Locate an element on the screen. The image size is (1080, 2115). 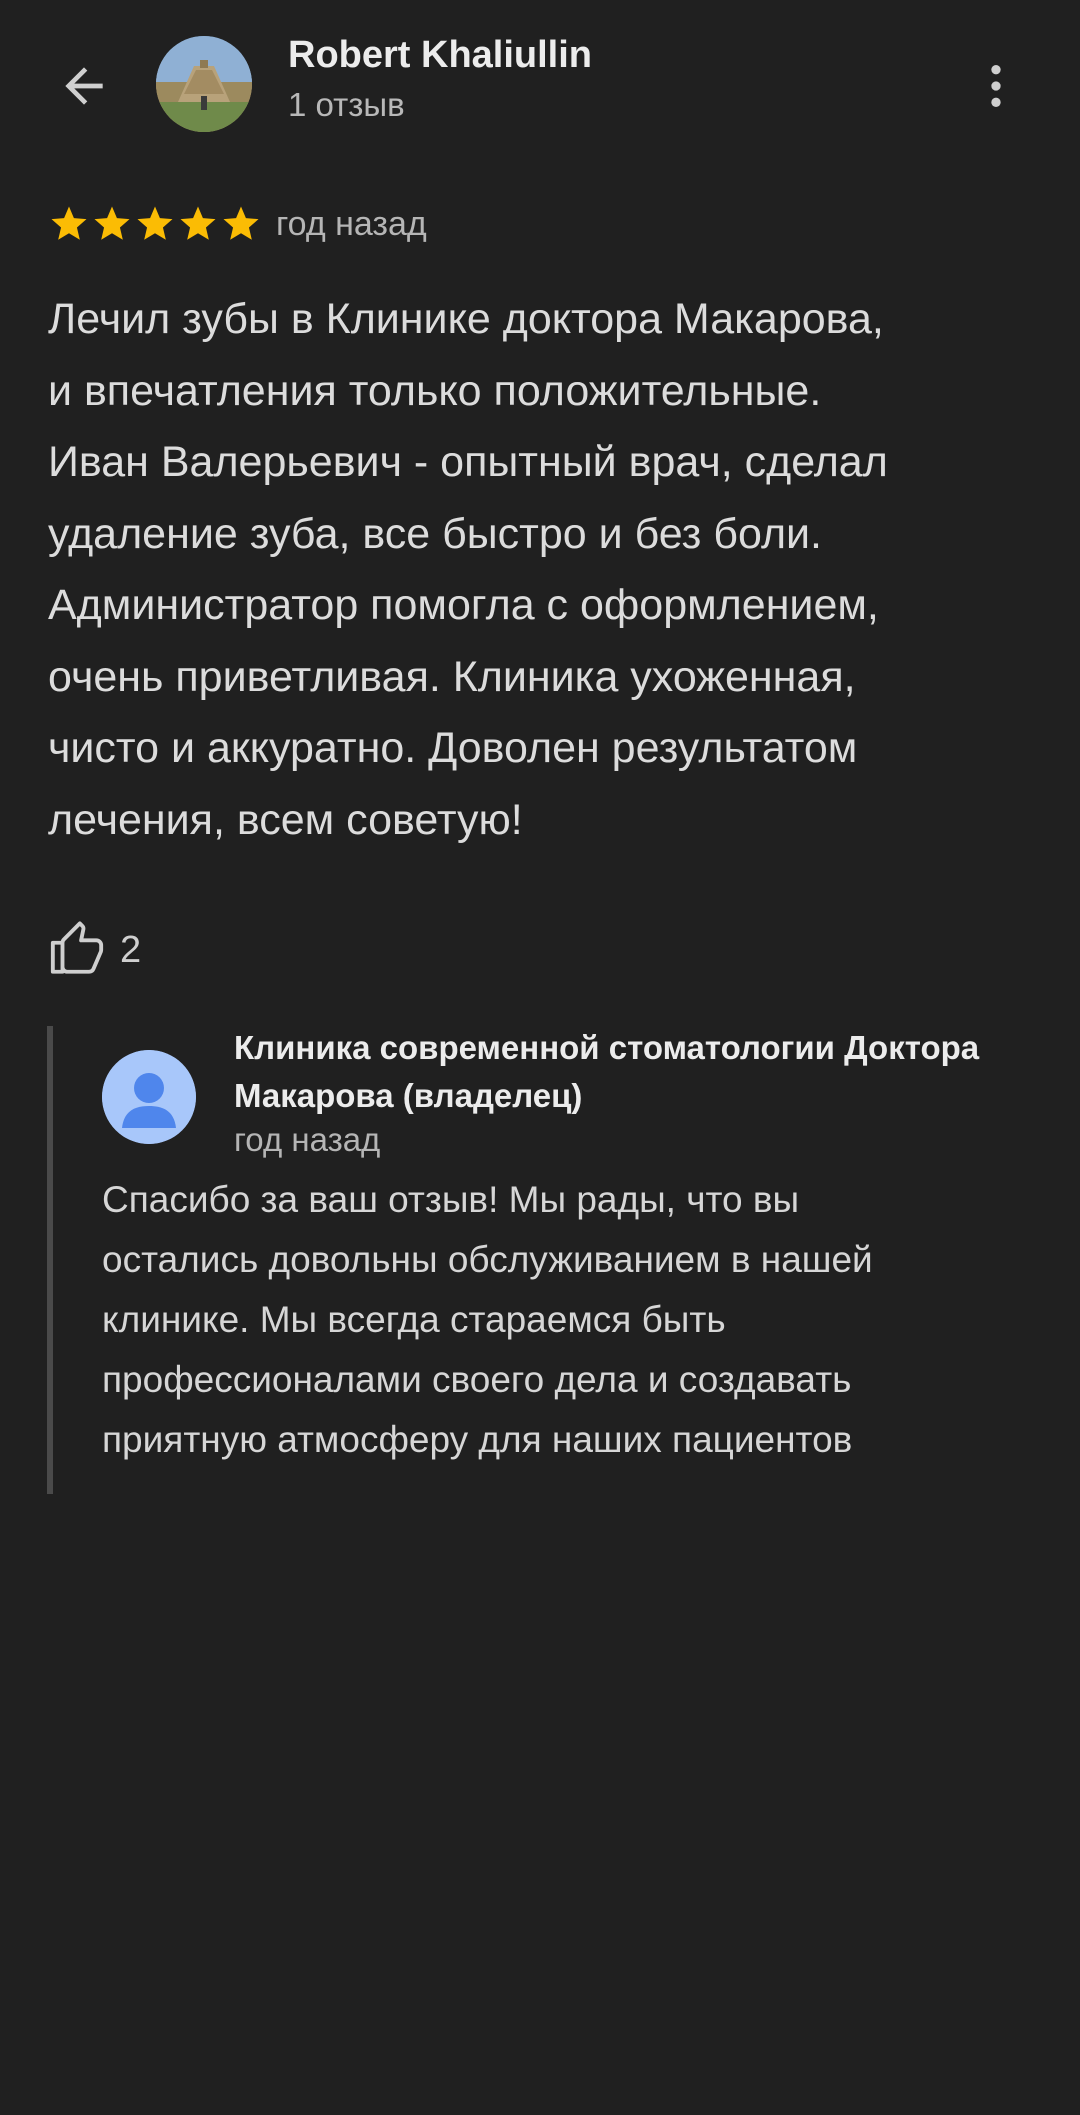
reply-divider-bar is located at coordinates (50, 1260).